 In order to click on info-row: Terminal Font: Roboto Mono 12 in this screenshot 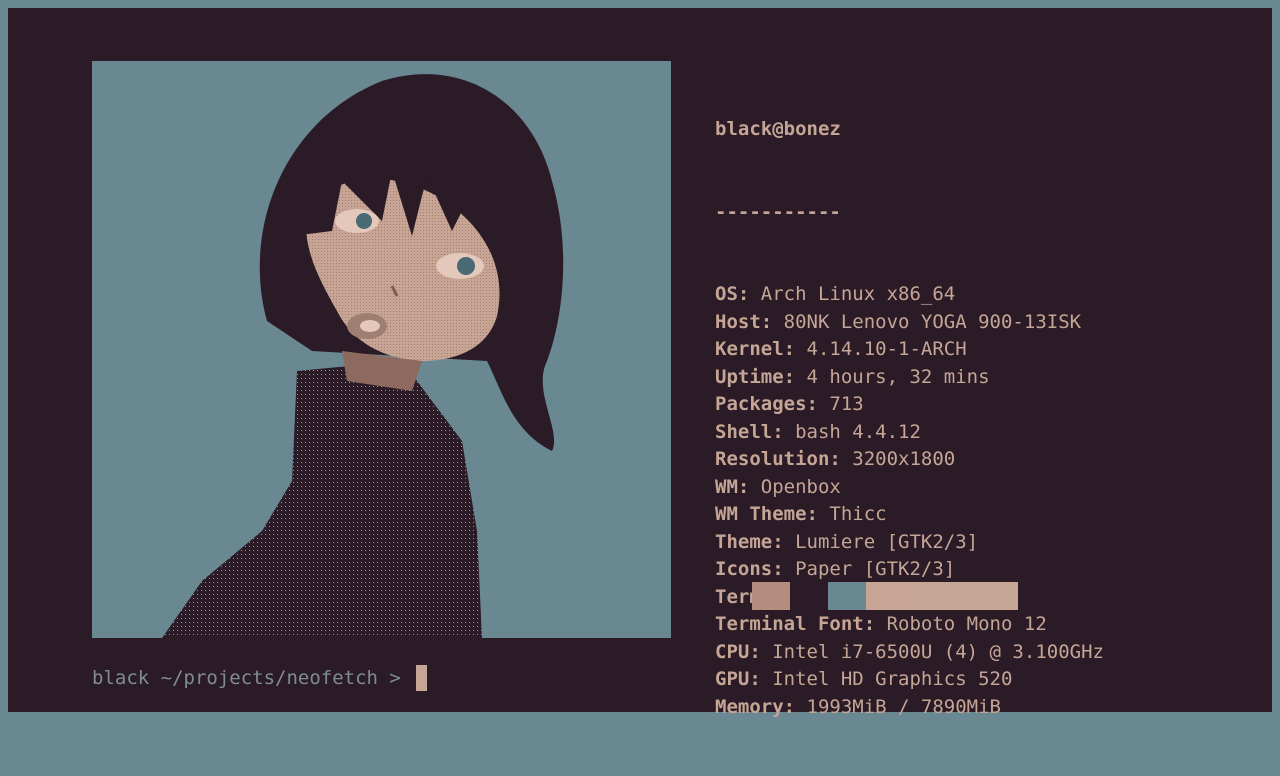, I will do `click(985, 625)`.